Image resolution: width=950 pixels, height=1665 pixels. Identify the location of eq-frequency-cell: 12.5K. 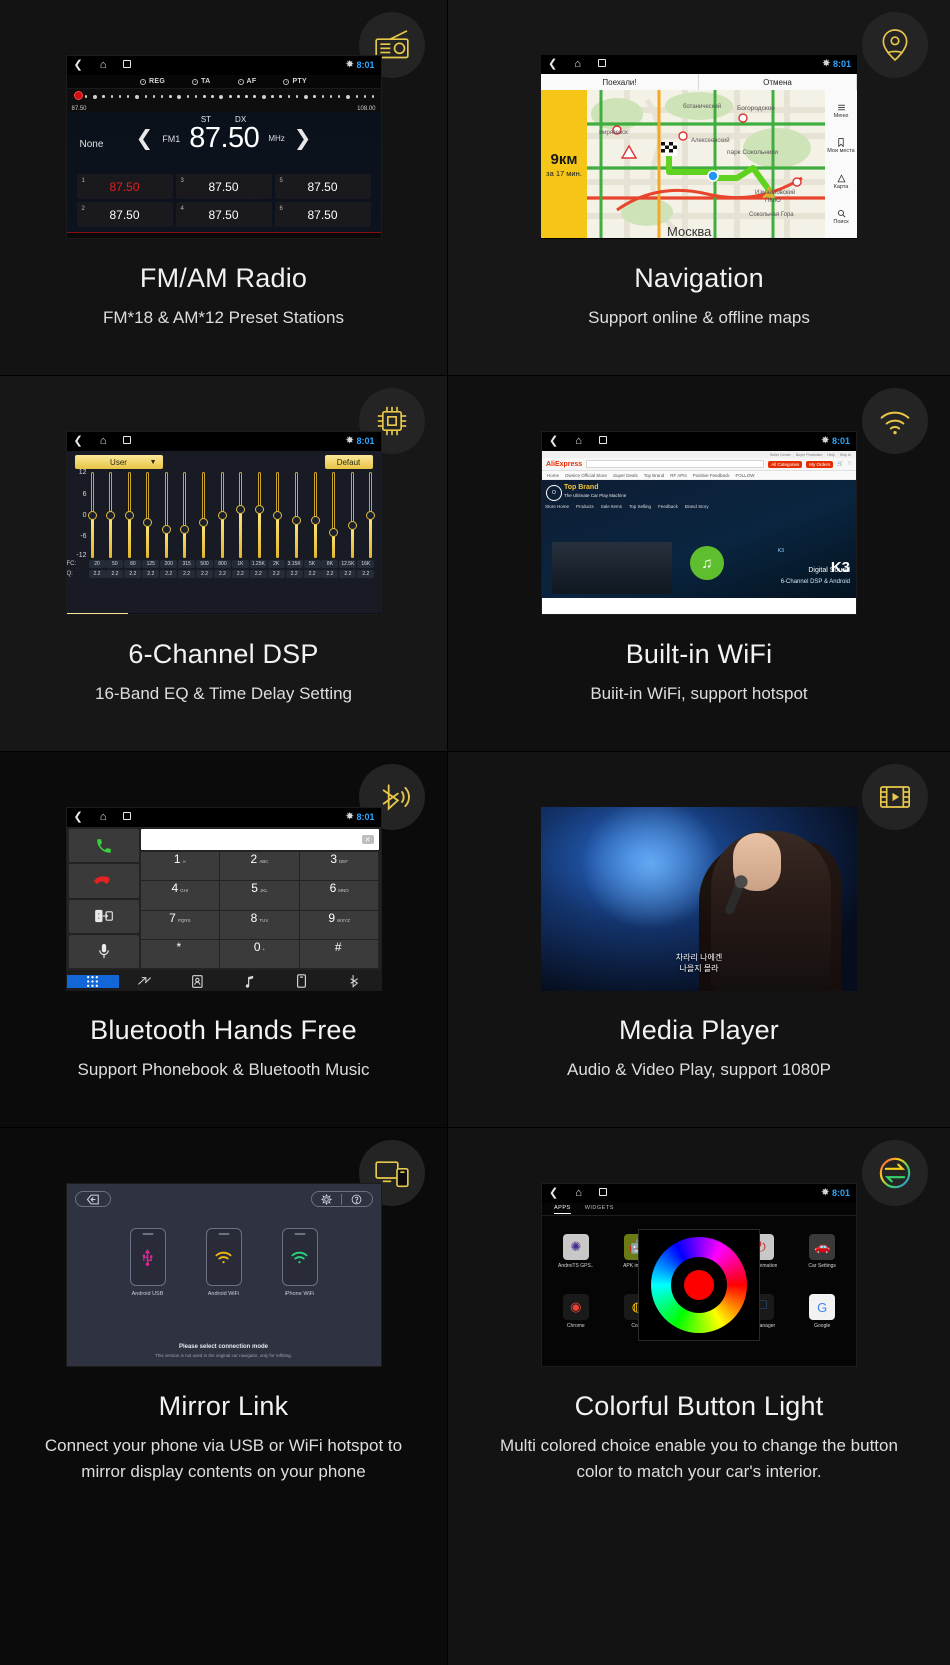
(348, 564).